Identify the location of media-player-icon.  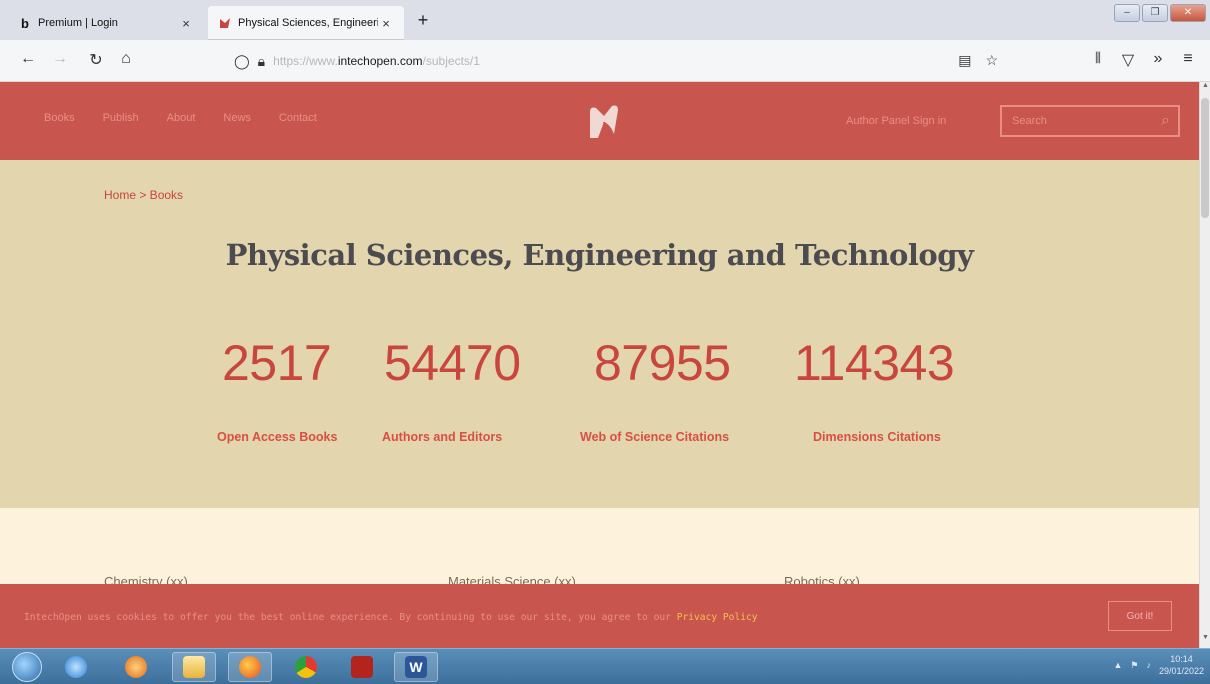
(136, 667).